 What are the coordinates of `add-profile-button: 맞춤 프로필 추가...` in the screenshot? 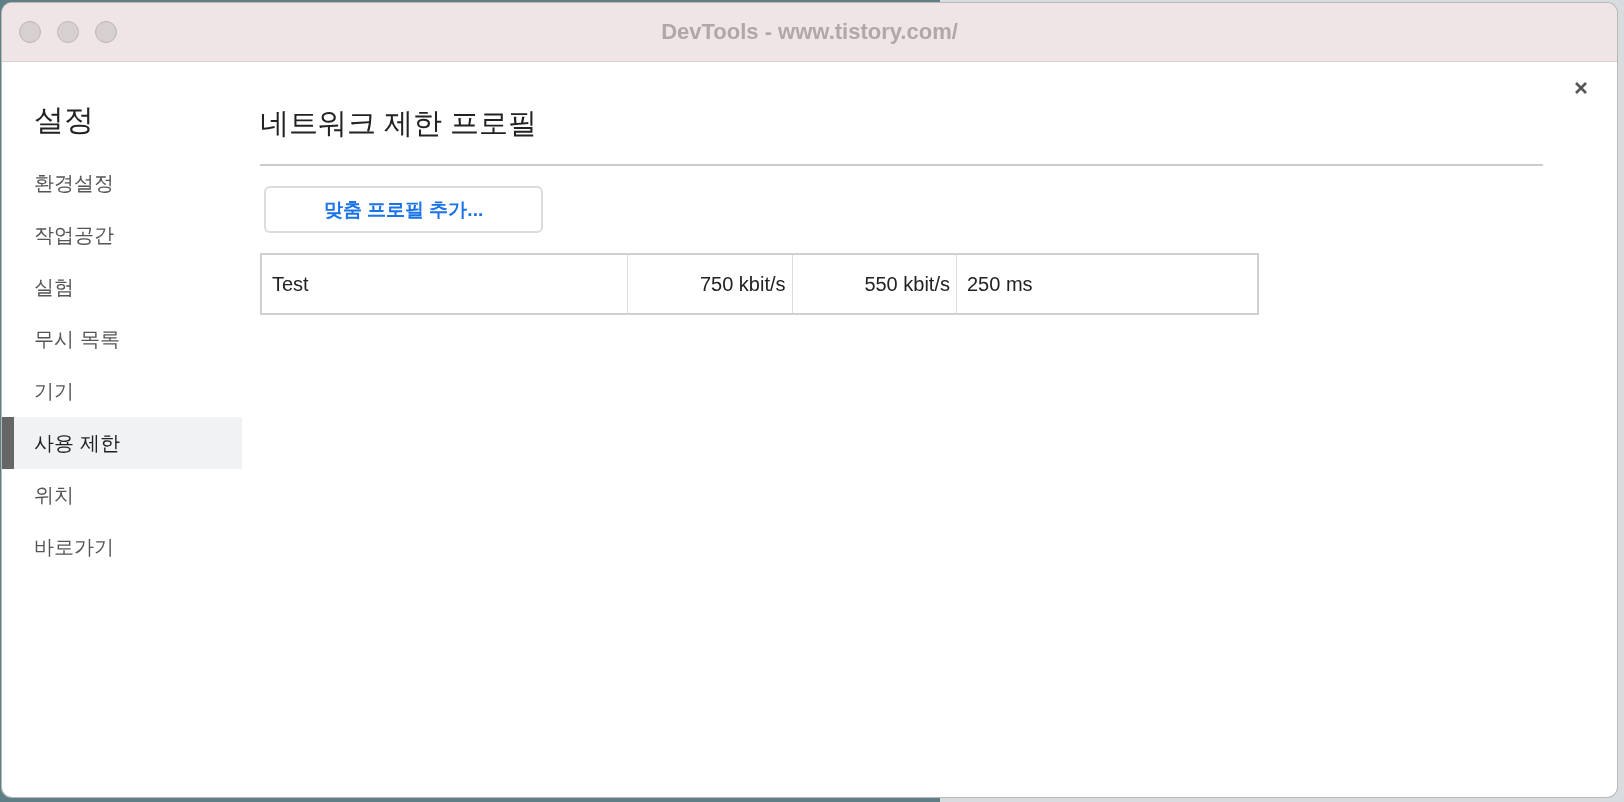 It's located at (403, 209).